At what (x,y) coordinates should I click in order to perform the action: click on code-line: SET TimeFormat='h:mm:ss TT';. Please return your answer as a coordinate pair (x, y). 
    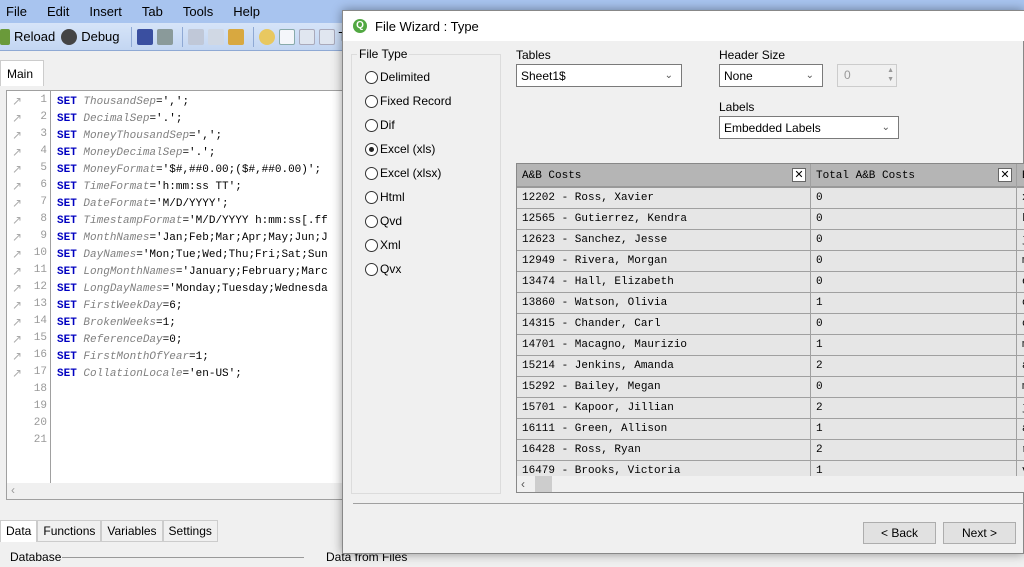
    Looking at the image, I should click on (149, 187).